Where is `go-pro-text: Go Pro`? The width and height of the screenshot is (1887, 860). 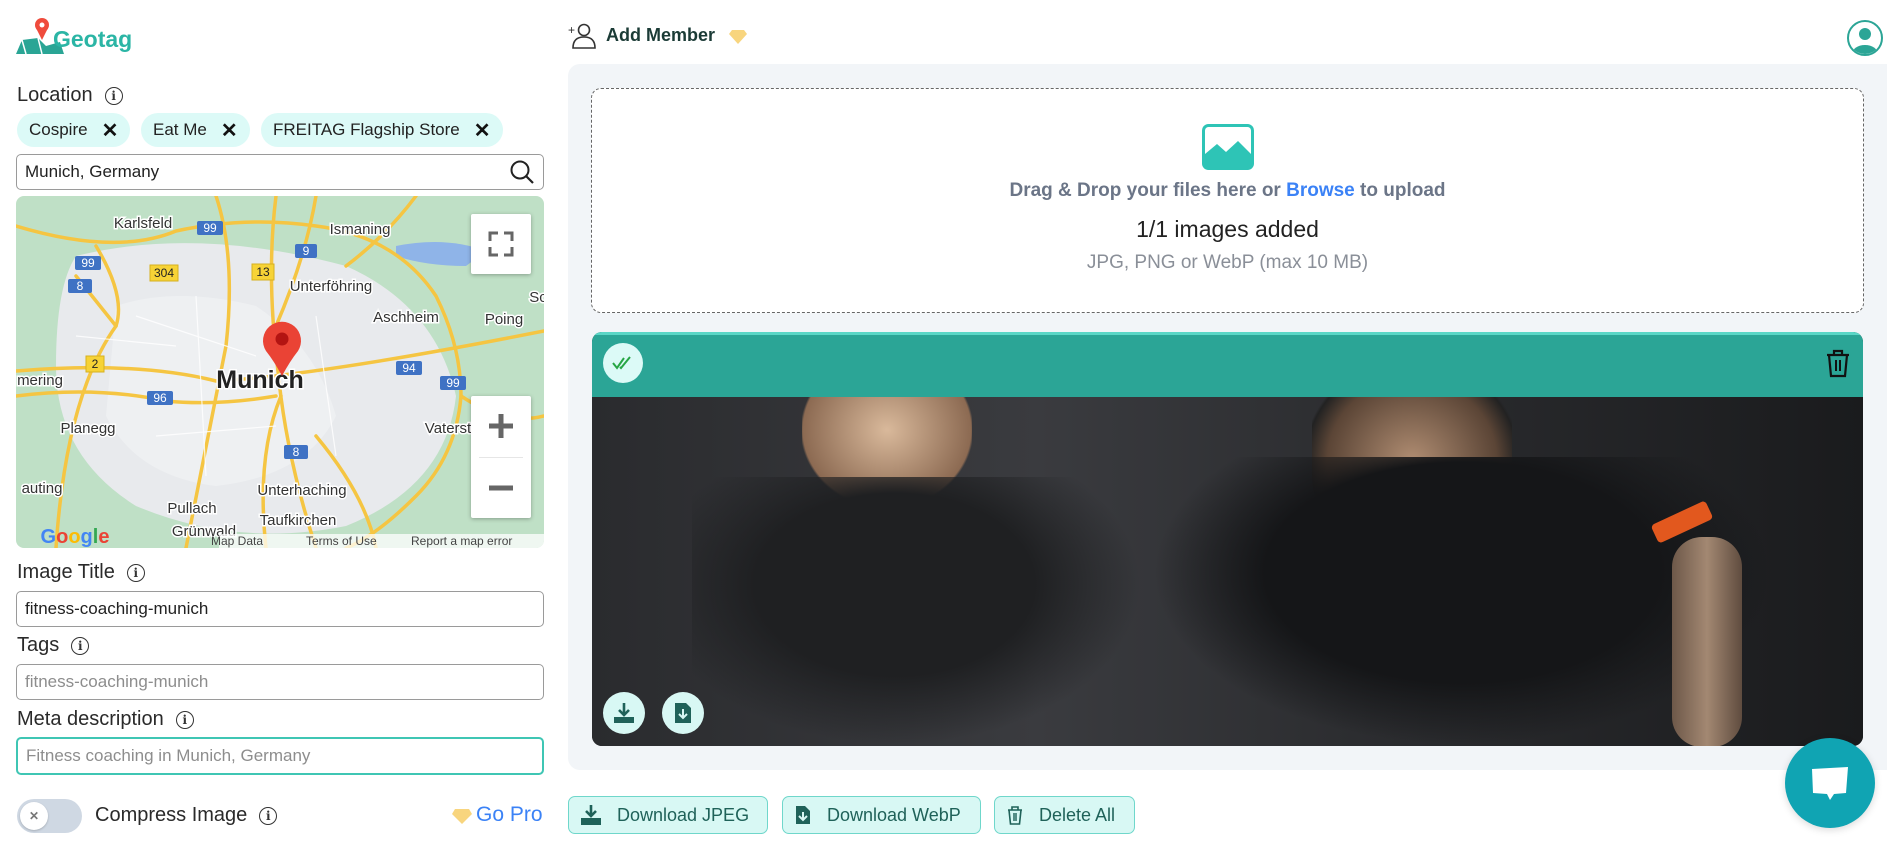 go-pro-text: Go Pro is located at coordinates (509, 814).